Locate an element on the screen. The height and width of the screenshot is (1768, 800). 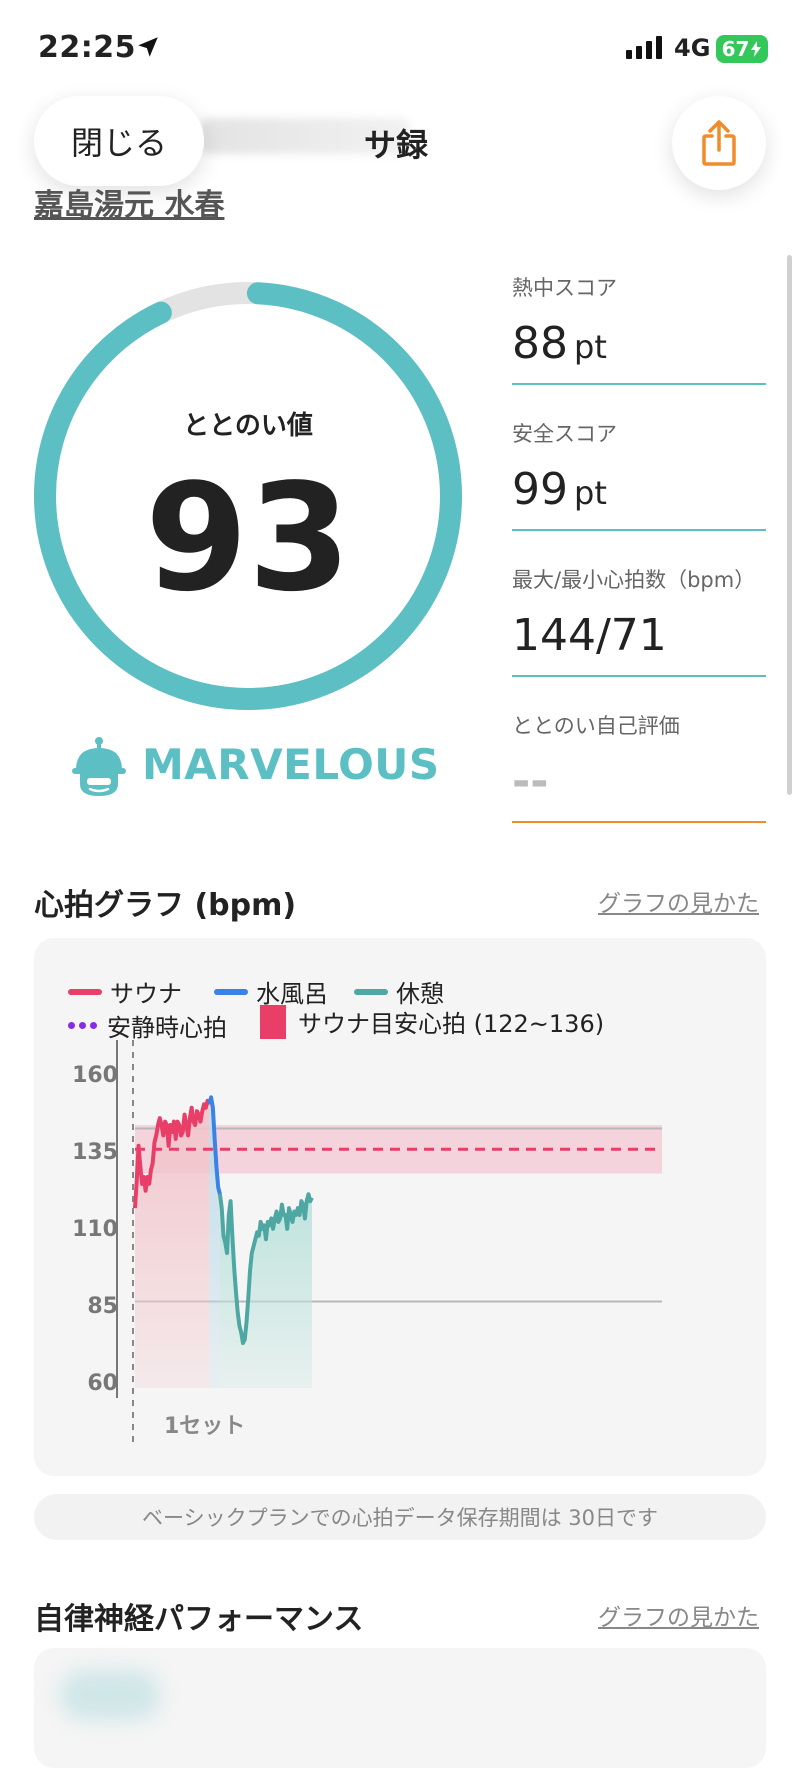
status-time: 22:25 is located at coordinates (87, 47).